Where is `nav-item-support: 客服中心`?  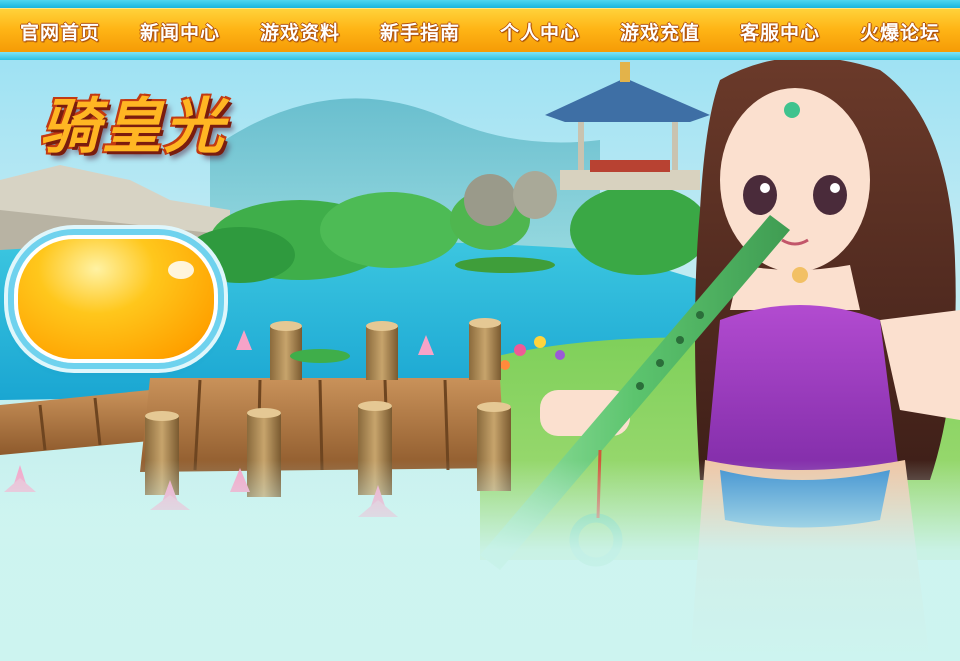
nav-item-support: 客服中心 is located at coordinates (780, 31).